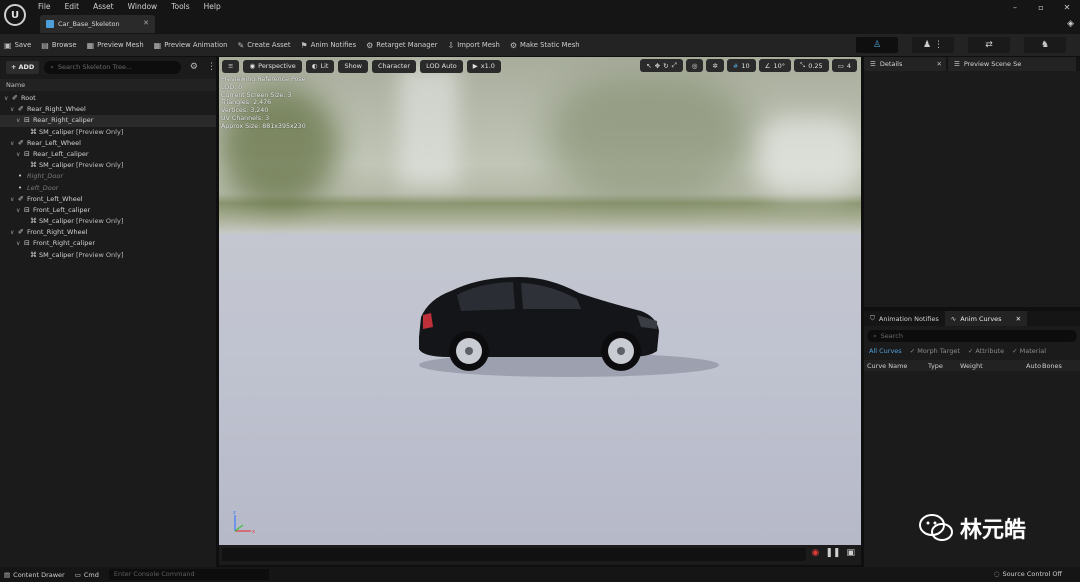 This screenshot has width=1080, height=582. What do you see at coordinates (885, 351) in the screenshot?
I see `filter-all-curves: All Curves` at bounding box center [885, 351].